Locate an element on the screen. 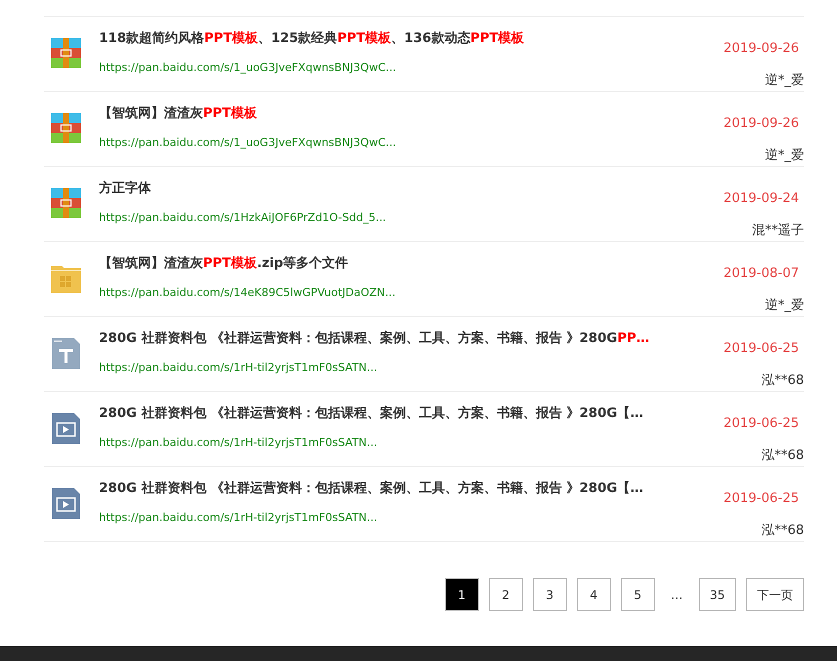  file-date: 2019-09-24 is located at coordinates (761, 199).